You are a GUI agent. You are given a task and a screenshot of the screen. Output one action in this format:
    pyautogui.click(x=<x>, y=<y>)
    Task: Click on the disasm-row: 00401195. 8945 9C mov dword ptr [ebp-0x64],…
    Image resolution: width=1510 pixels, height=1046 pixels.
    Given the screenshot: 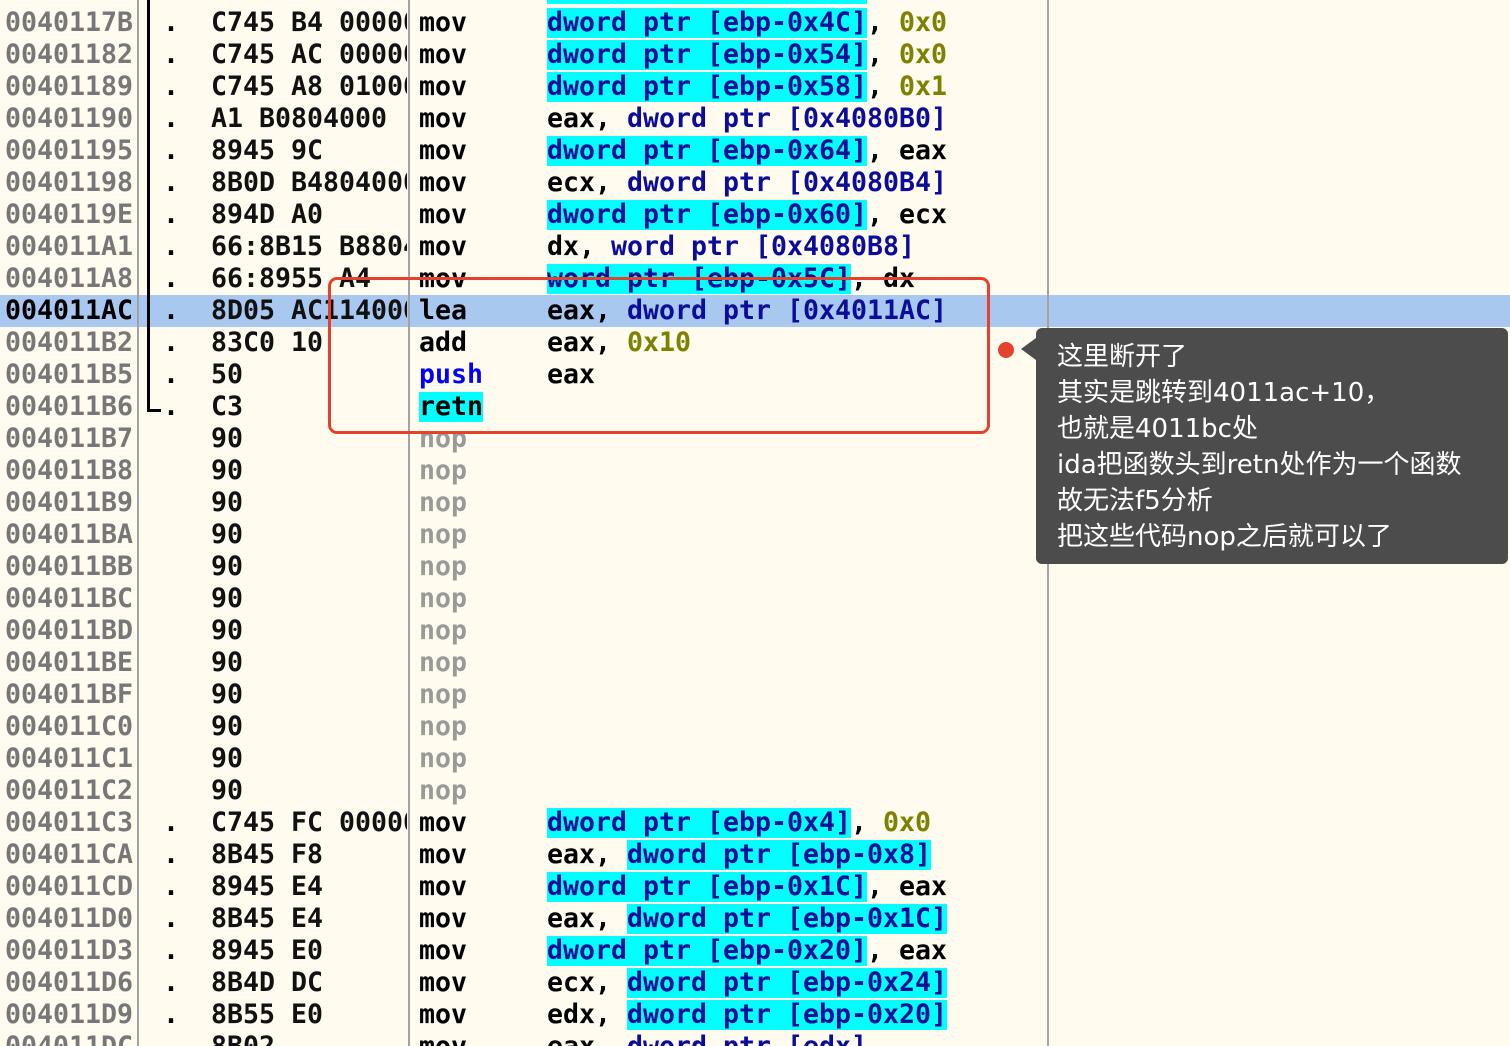 What is the action you would take?
    pyautogui.click(x=755, y=151)
    